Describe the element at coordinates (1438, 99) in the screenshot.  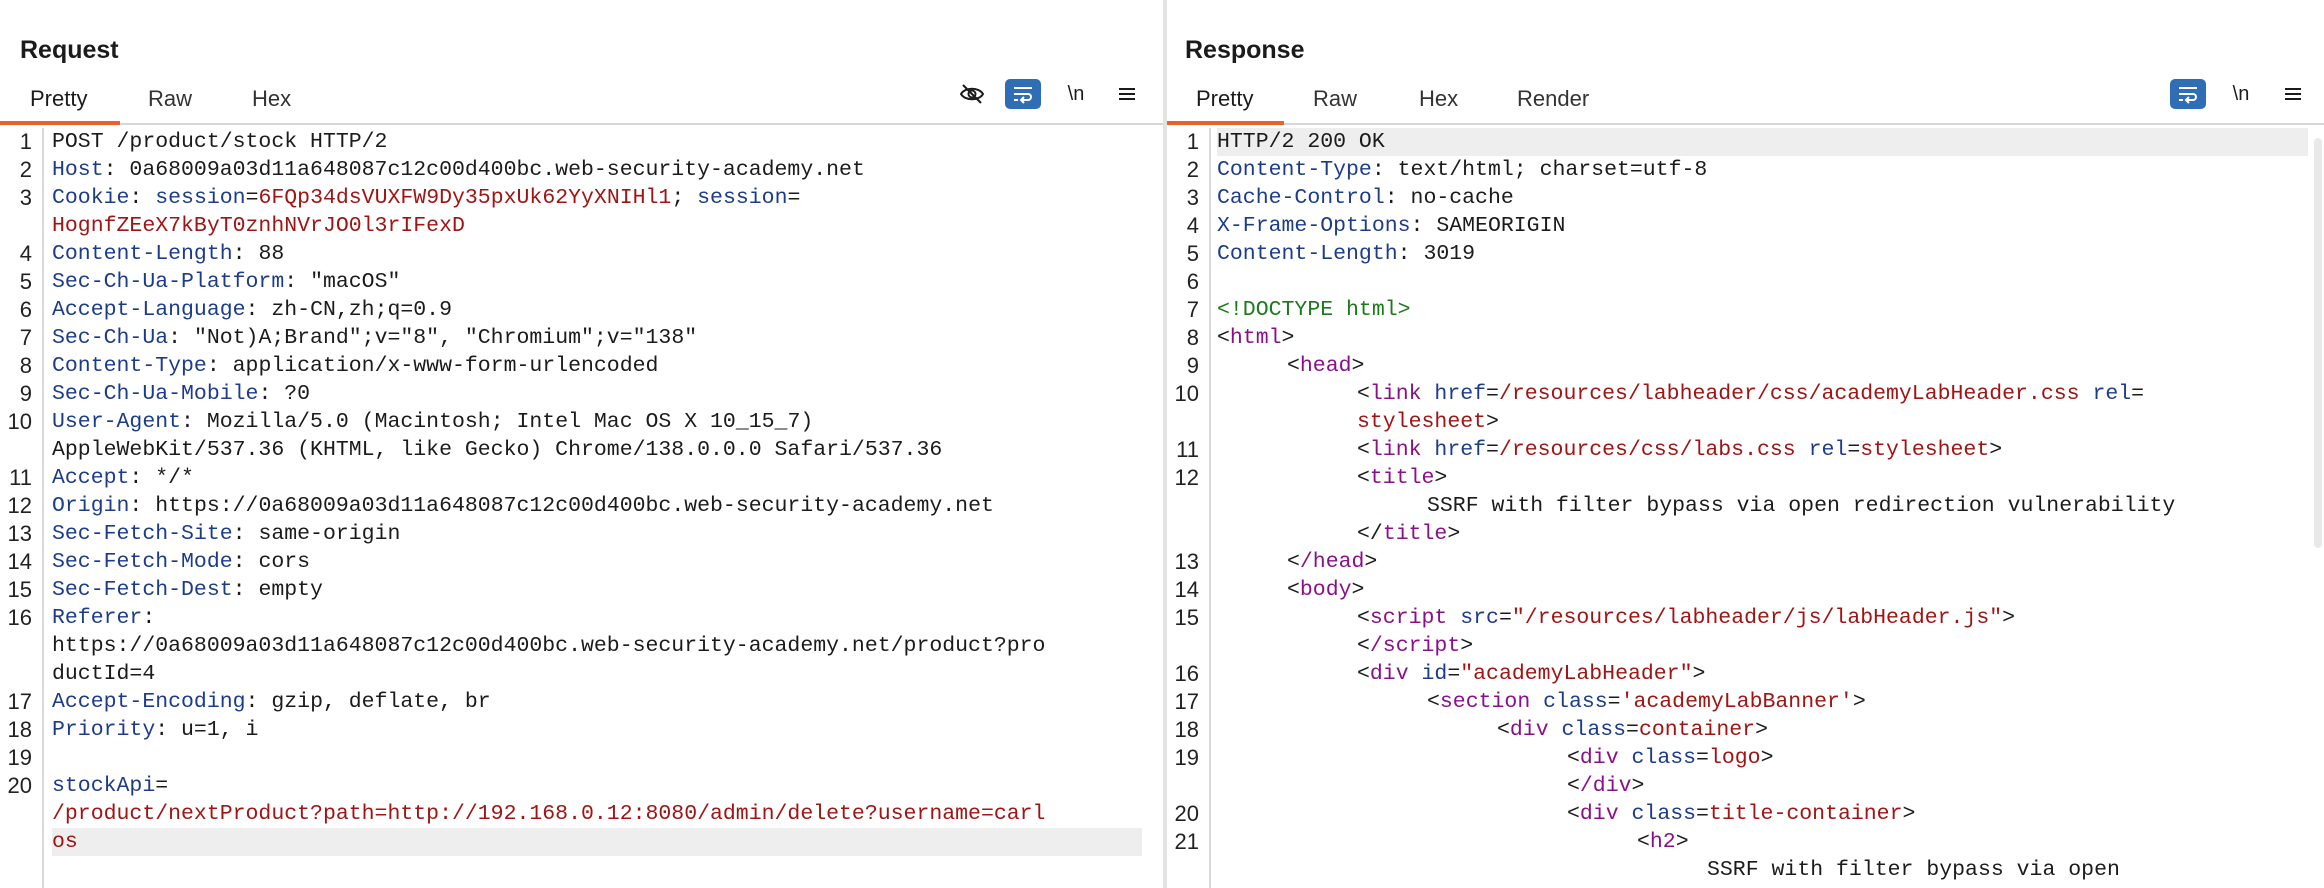
I see `response-tab-hex: Hex` at that location.